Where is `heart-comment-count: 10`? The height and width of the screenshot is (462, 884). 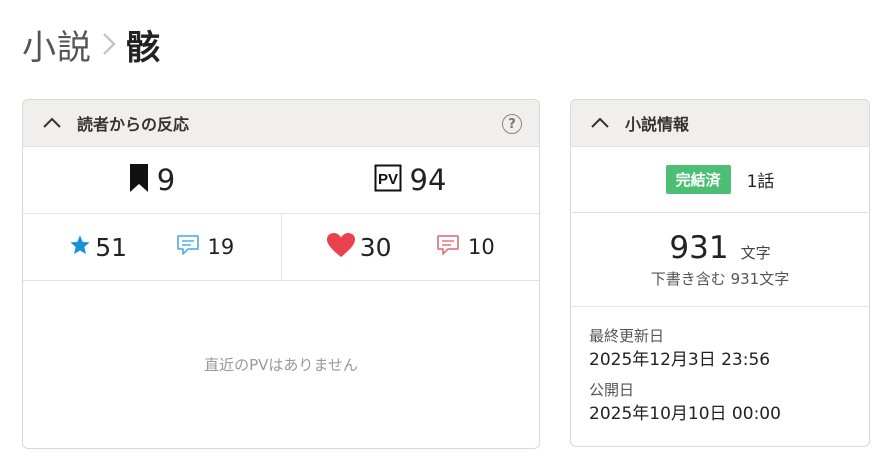
heart-comment-count: 10 is located at coordinates (481, 247).